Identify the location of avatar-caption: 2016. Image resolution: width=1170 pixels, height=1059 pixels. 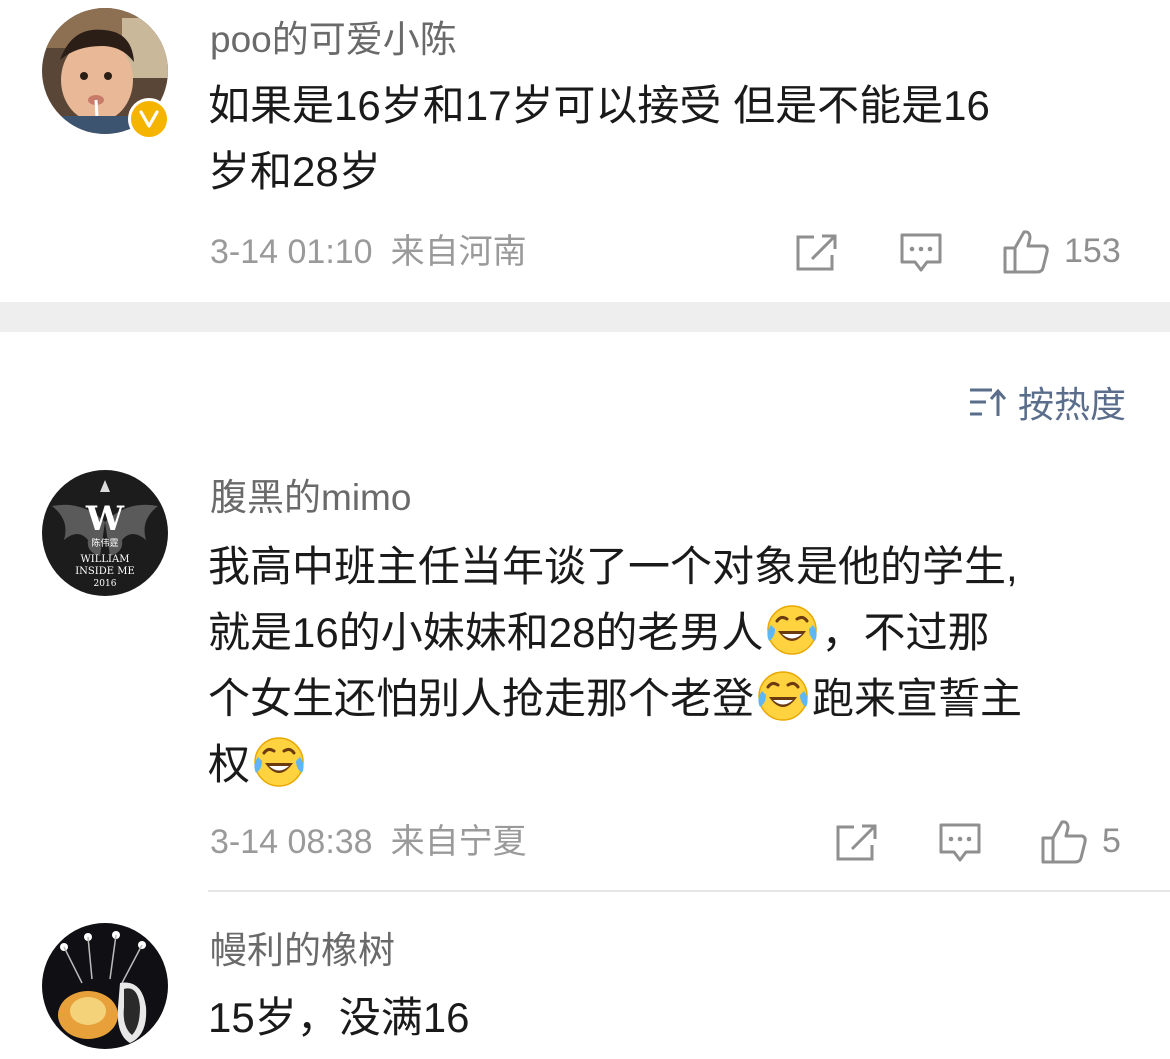
(105, 584).